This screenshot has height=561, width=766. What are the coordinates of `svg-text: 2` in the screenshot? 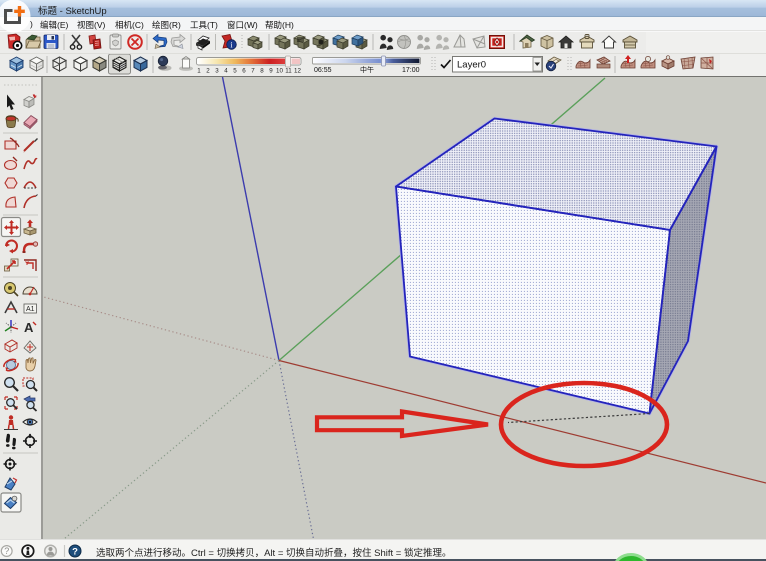 It's located at (208, 71).